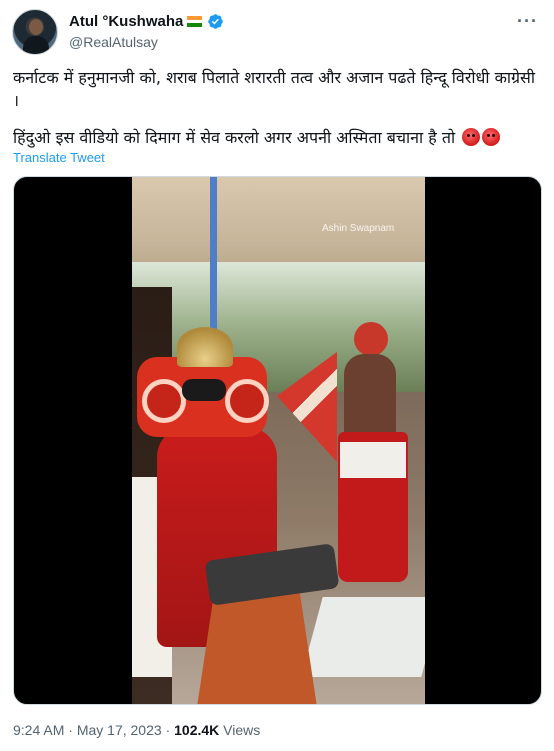 The height and width of the screenshot is (751, 554). Describe the element at coordinates (373, 460) in the screenshot. I see `drummer-cloth` at that location.